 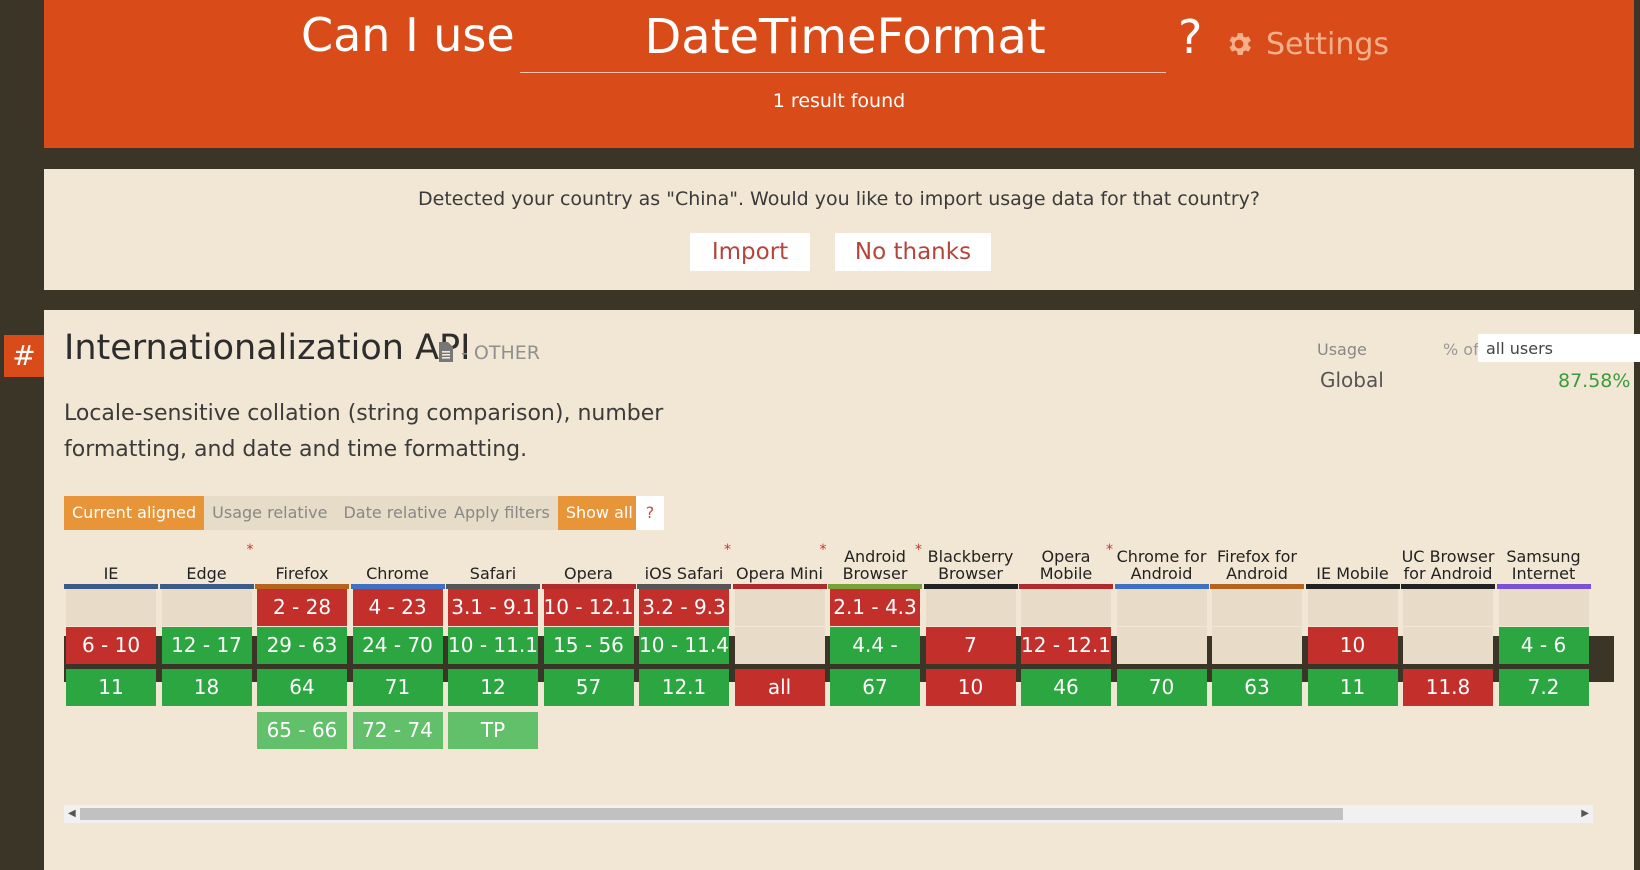 What do you see at coordinates (588, 573) in the screenshot?
I see `browser-name-label: Opera` at bounding box center [588, 573].